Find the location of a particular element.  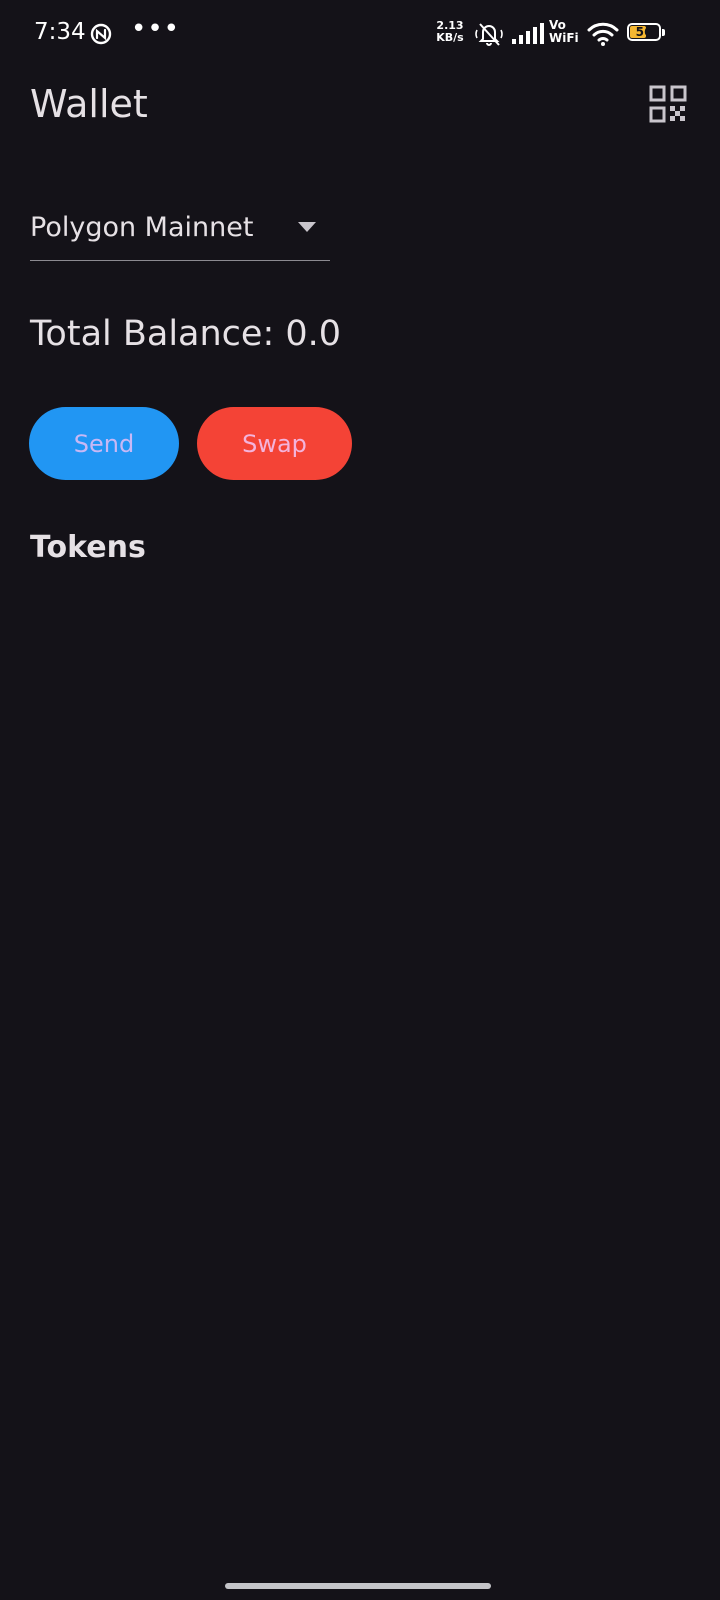

battery-level: 56 is located at coordinates (644, 32).